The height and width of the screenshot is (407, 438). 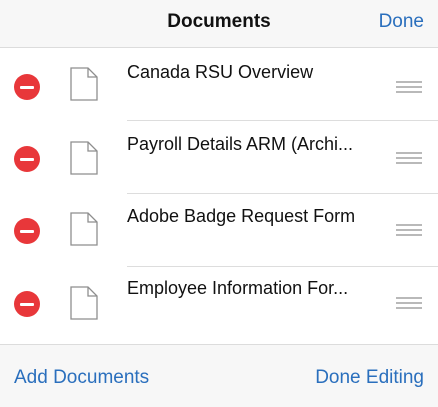 I want to click on done-editing-button: Done Editing, so click(x=369, y=378).